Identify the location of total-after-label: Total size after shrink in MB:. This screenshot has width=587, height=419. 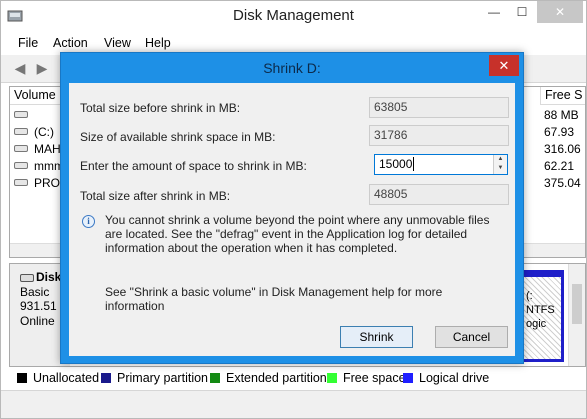
(155, 196).